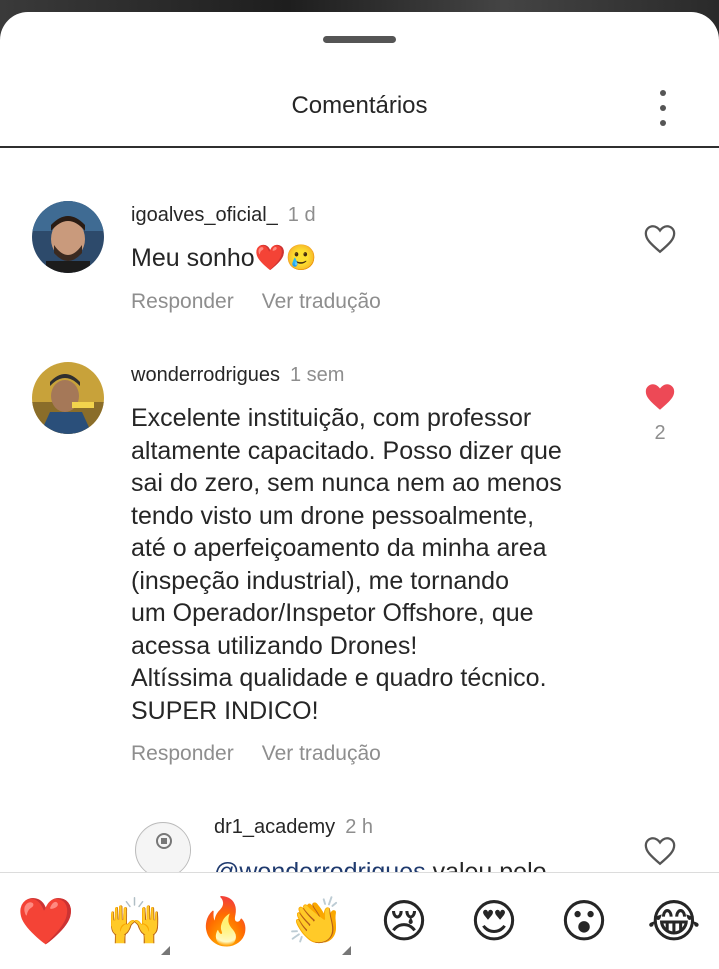  I want to click on heart-eyes-emoji-button: 😍, so click(494, 921).